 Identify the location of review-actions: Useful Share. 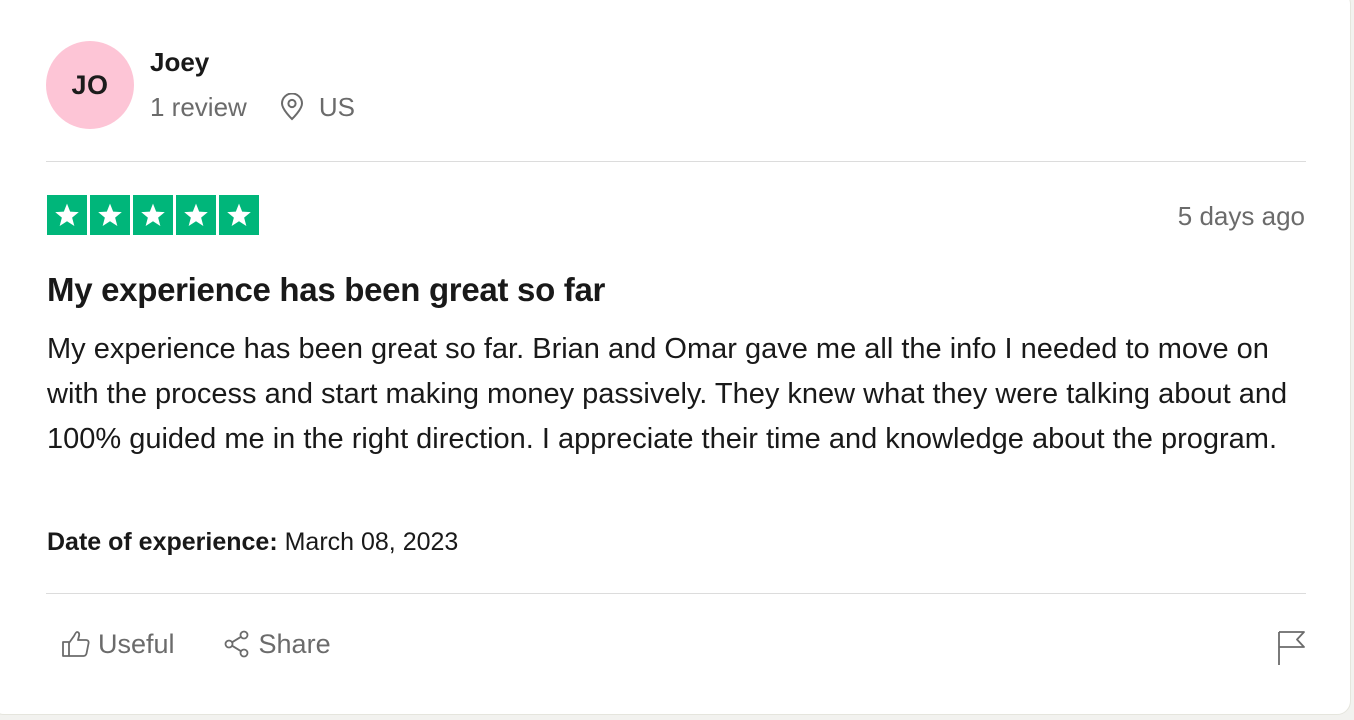
(195, 644).